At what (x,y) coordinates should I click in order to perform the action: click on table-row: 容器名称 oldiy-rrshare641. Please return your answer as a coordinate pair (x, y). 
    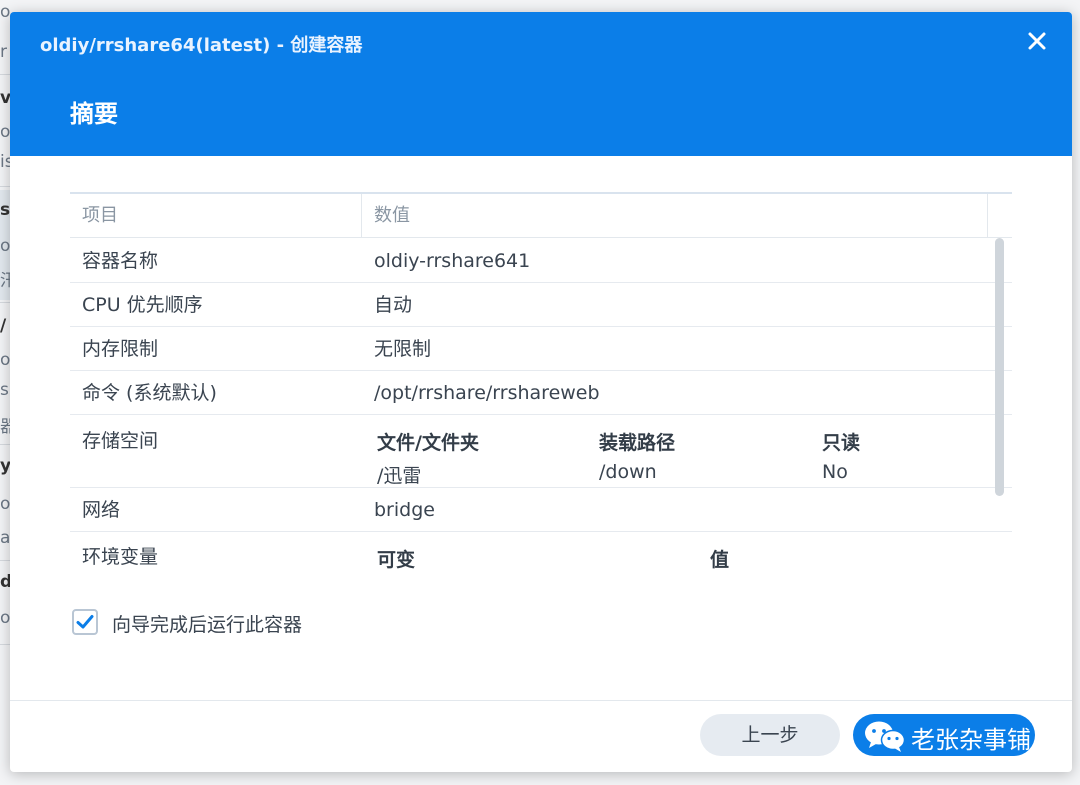
    Looking at the image, I should click on (541, 261).